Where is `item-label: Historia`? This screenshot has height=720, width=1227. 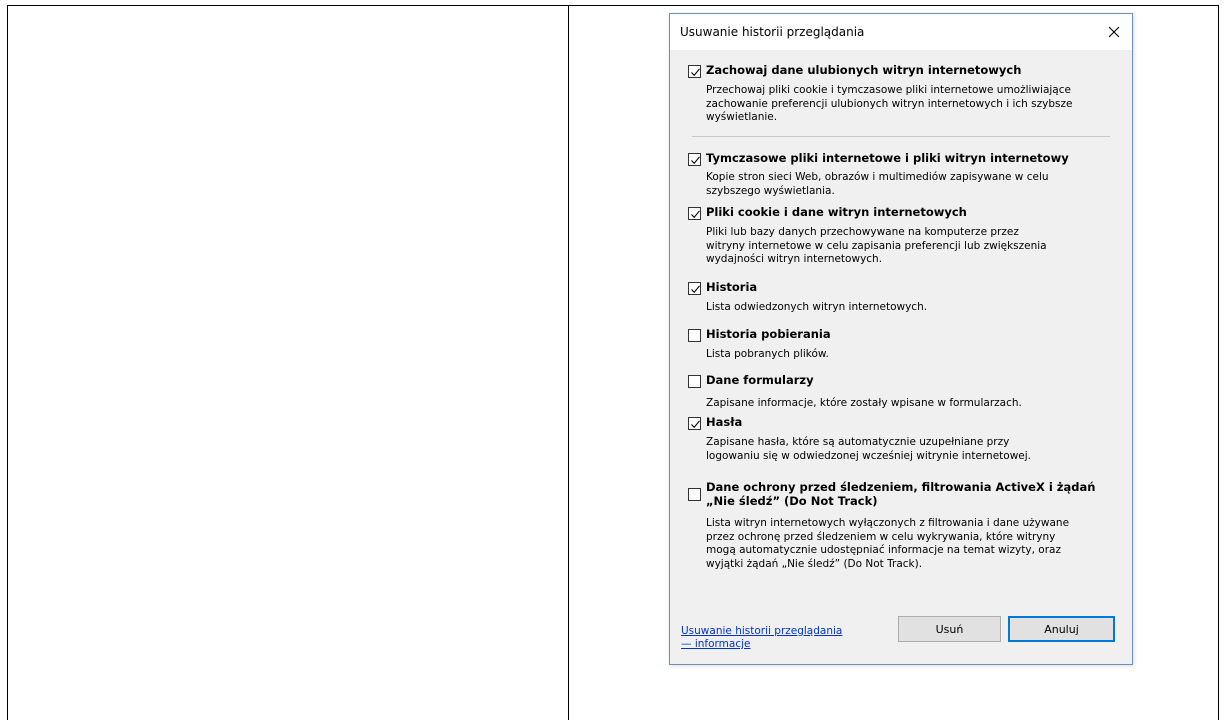
item-label: Historia is located at coordinates (732, 287).